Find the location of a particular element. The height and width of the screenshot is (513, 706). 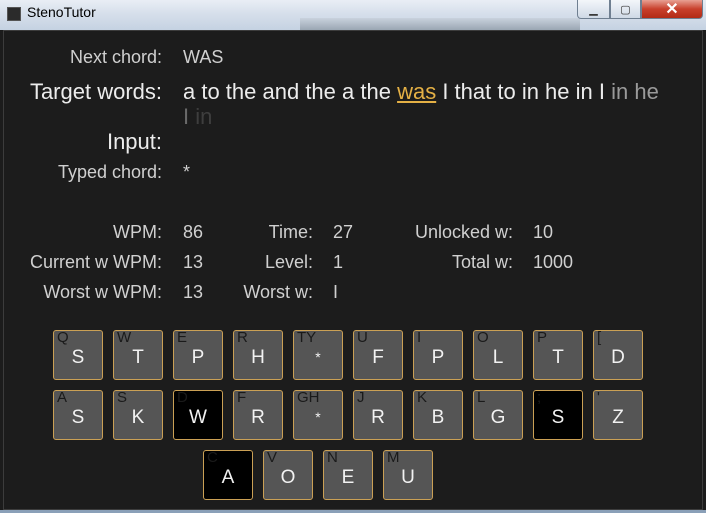

steno-key-l: OL is located at coordinates (498, 354).